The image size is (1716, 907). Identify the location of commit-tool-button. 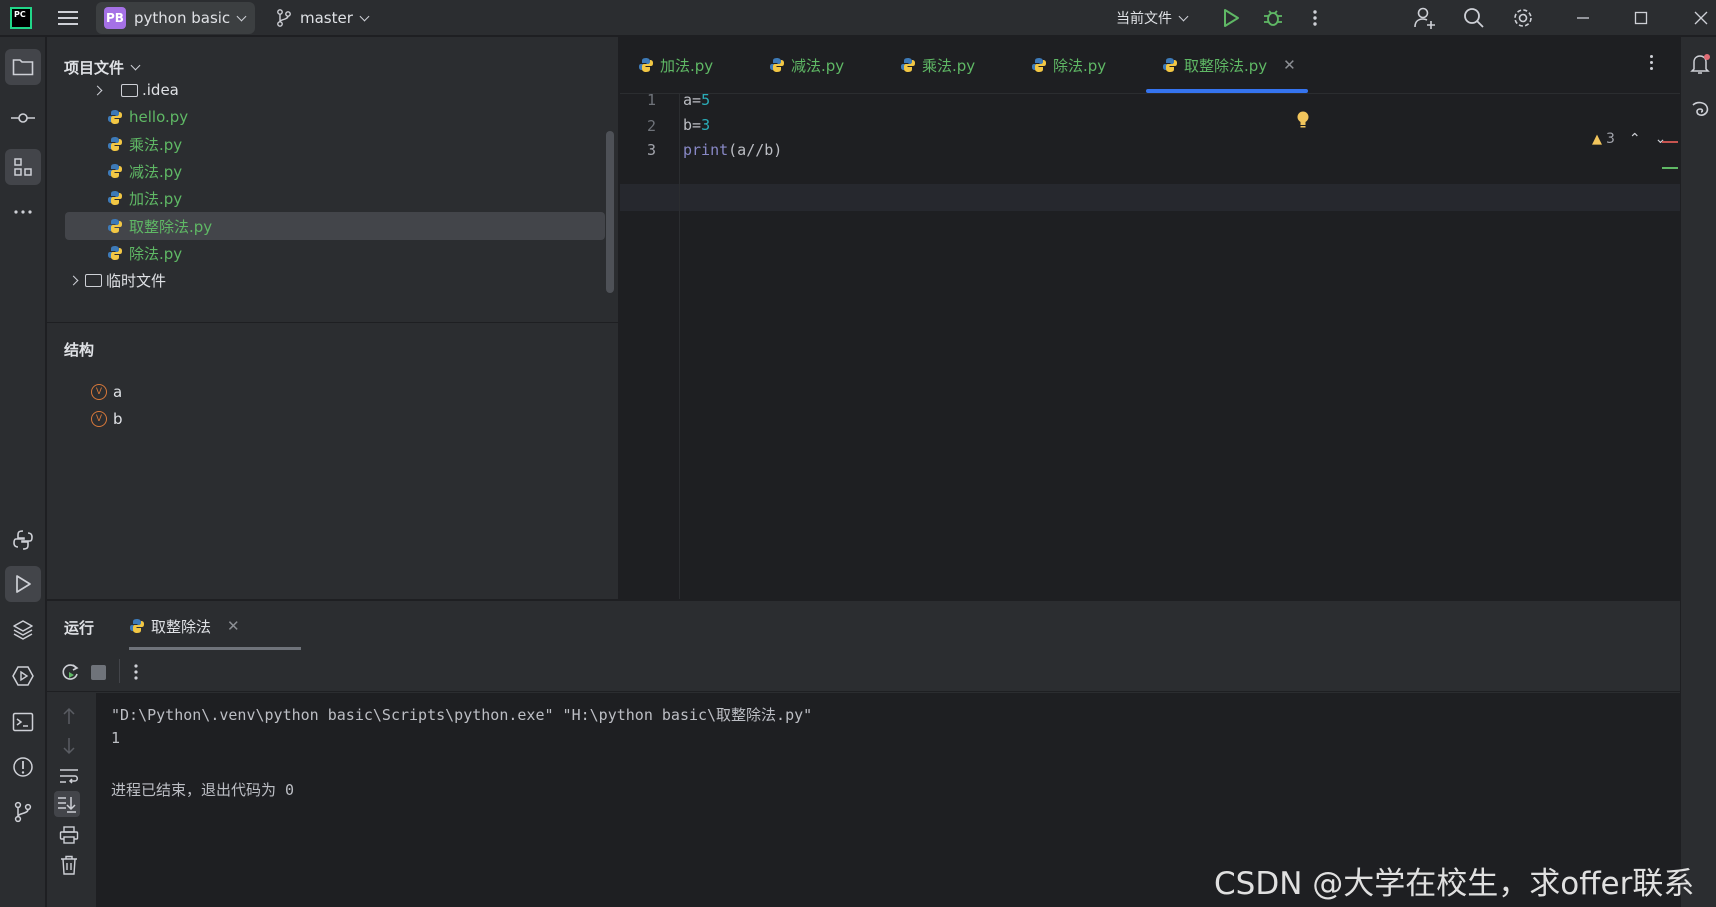
(23, 118).